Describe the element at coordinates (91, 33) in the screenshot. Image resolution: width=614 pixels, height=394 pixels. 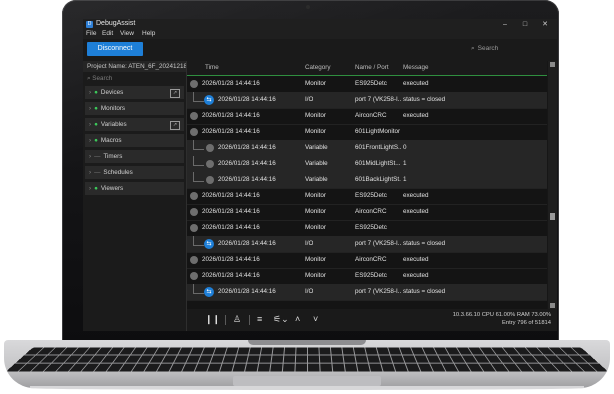
I see `menu-file: File` at that location.